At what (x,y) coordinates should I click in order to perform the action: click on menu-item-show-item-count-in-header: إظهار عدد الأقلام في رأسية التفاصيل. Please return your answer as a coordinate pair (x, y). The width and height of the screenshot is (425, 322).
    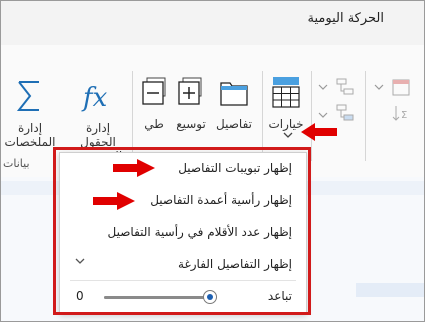
    Looking at the image, I should click on (183, 232).